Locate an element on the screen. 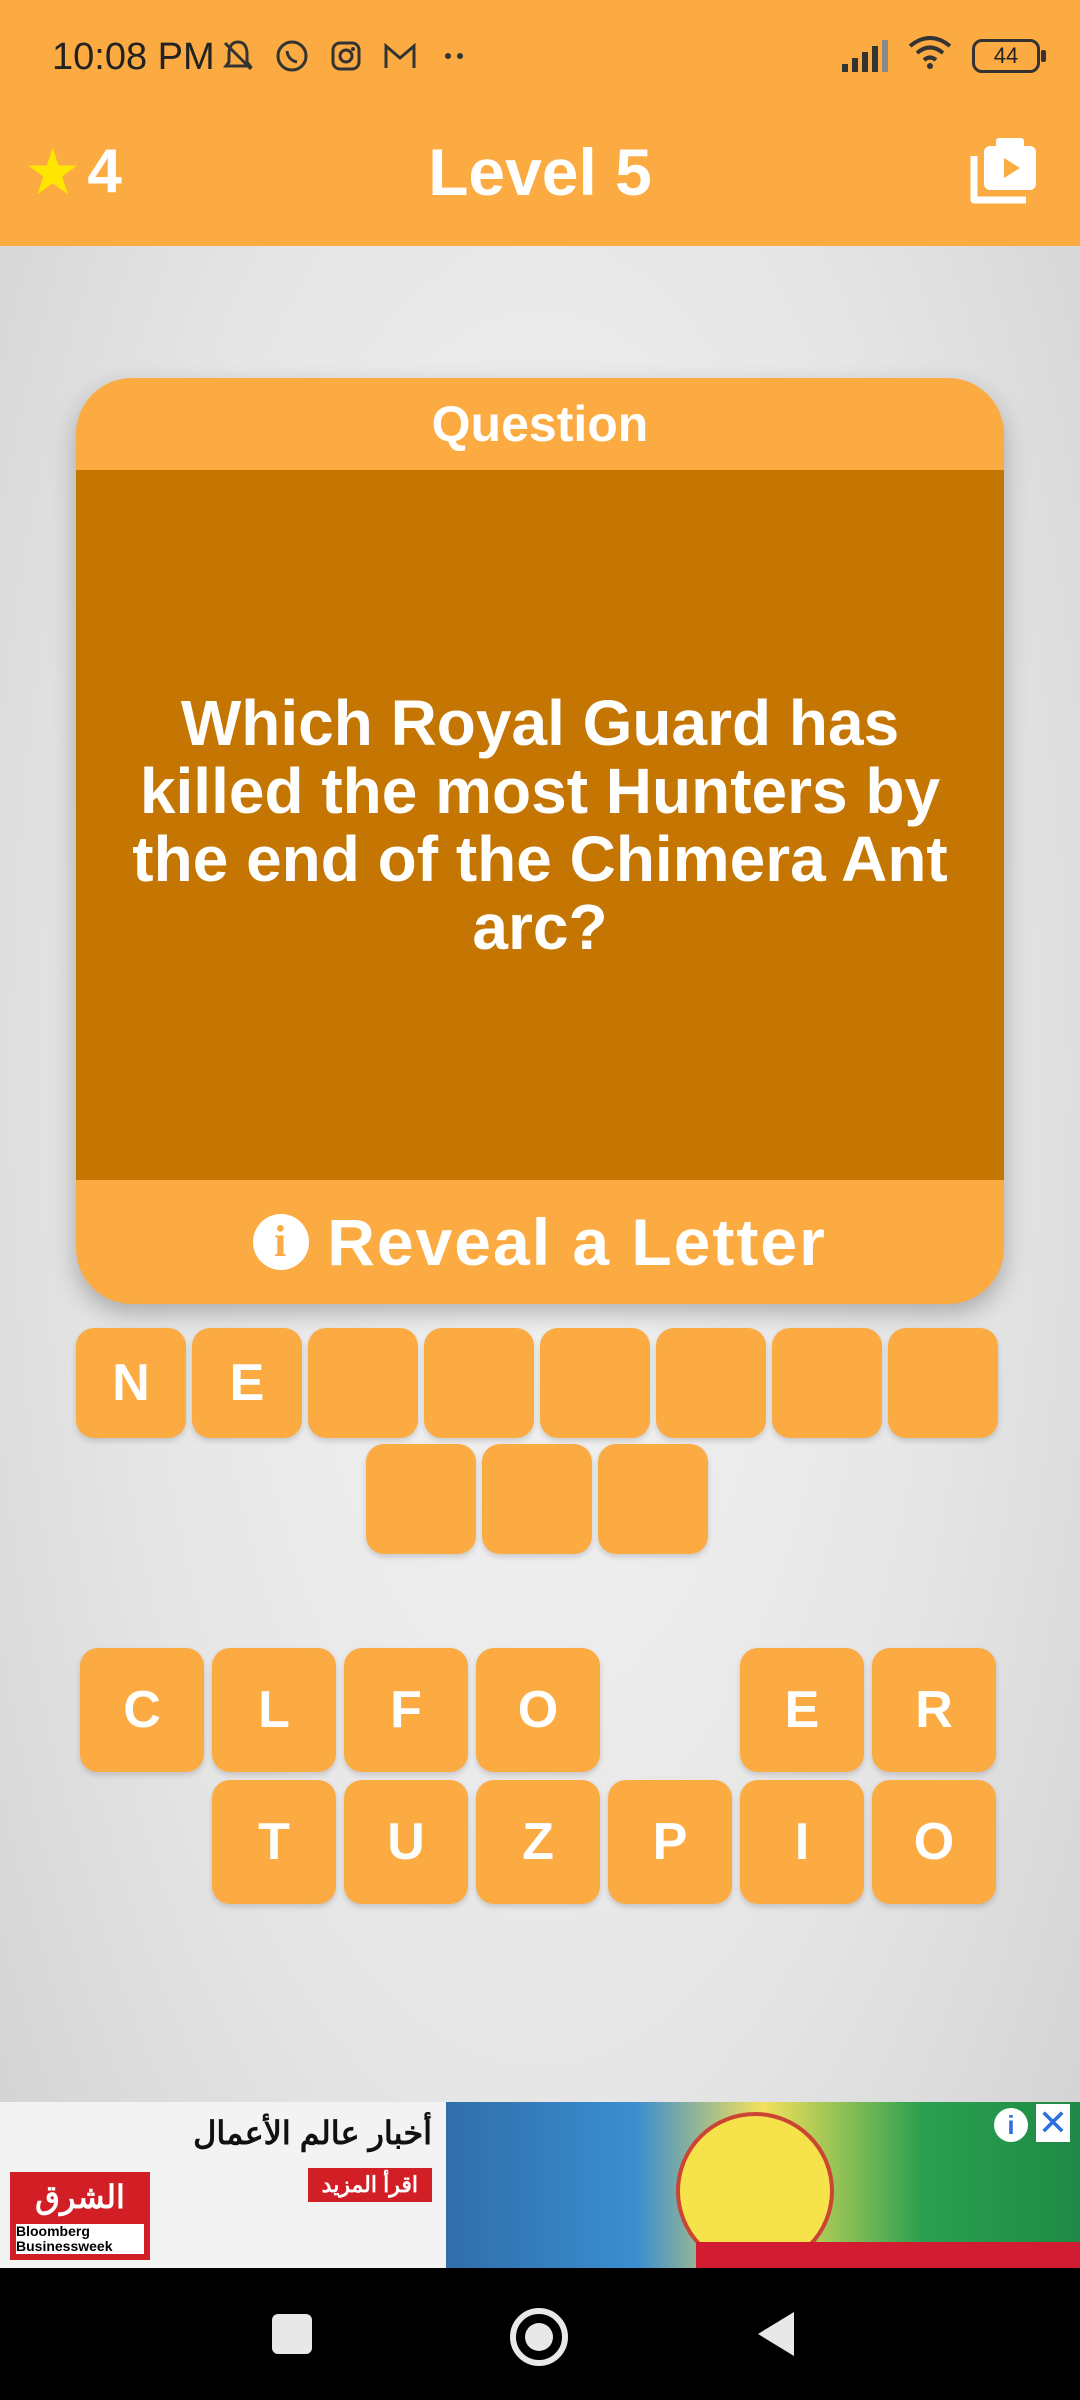 Image resolution: width=1080 pixels, height=2400 pixels. ad-logo-text: الشرق is located at coordinates (80, 2197).